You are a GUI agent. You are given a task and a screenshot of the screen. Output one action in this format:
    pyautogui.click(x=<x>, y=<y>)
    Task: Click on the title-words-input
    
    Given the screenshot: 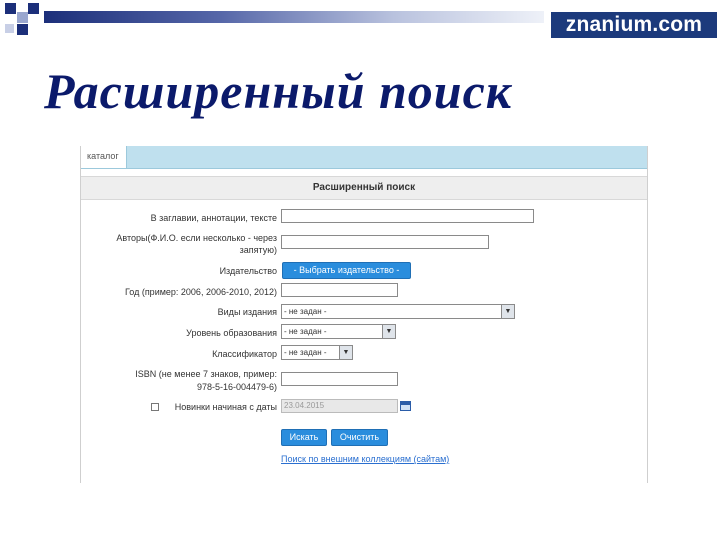 What is the action you would take?
    pyautogui.click(x=407, y=216)
    